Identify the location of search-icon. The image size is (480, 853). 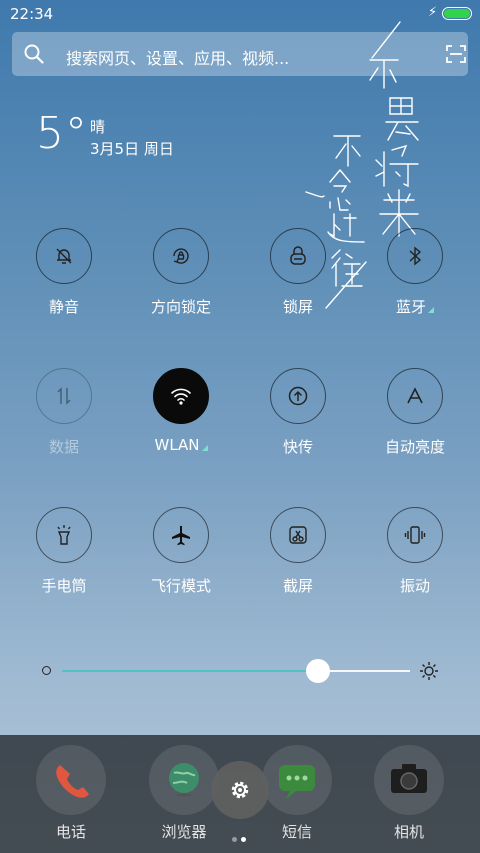
(34, 54).